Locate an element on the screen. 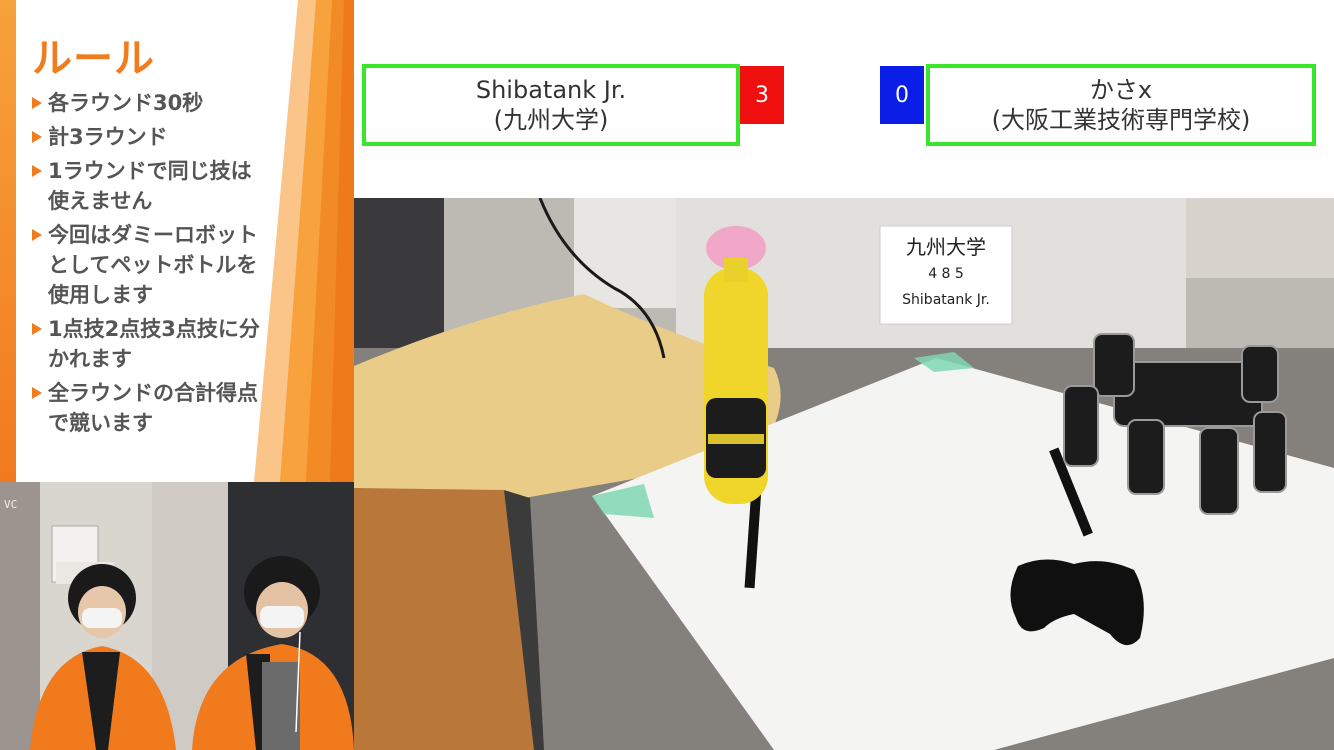 The image size is (1334, 750). rule-item: 今回はダミーロボット としてペットボトルを 使用します is located at coordinates (172, 265).